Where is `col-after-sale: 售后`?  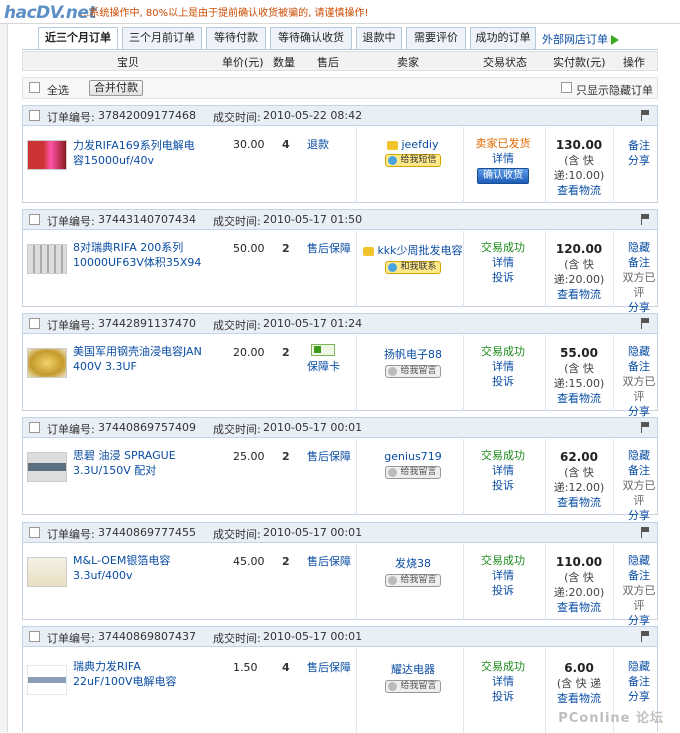
col-after-sale: 售后 is located at coordinates (328, 62).